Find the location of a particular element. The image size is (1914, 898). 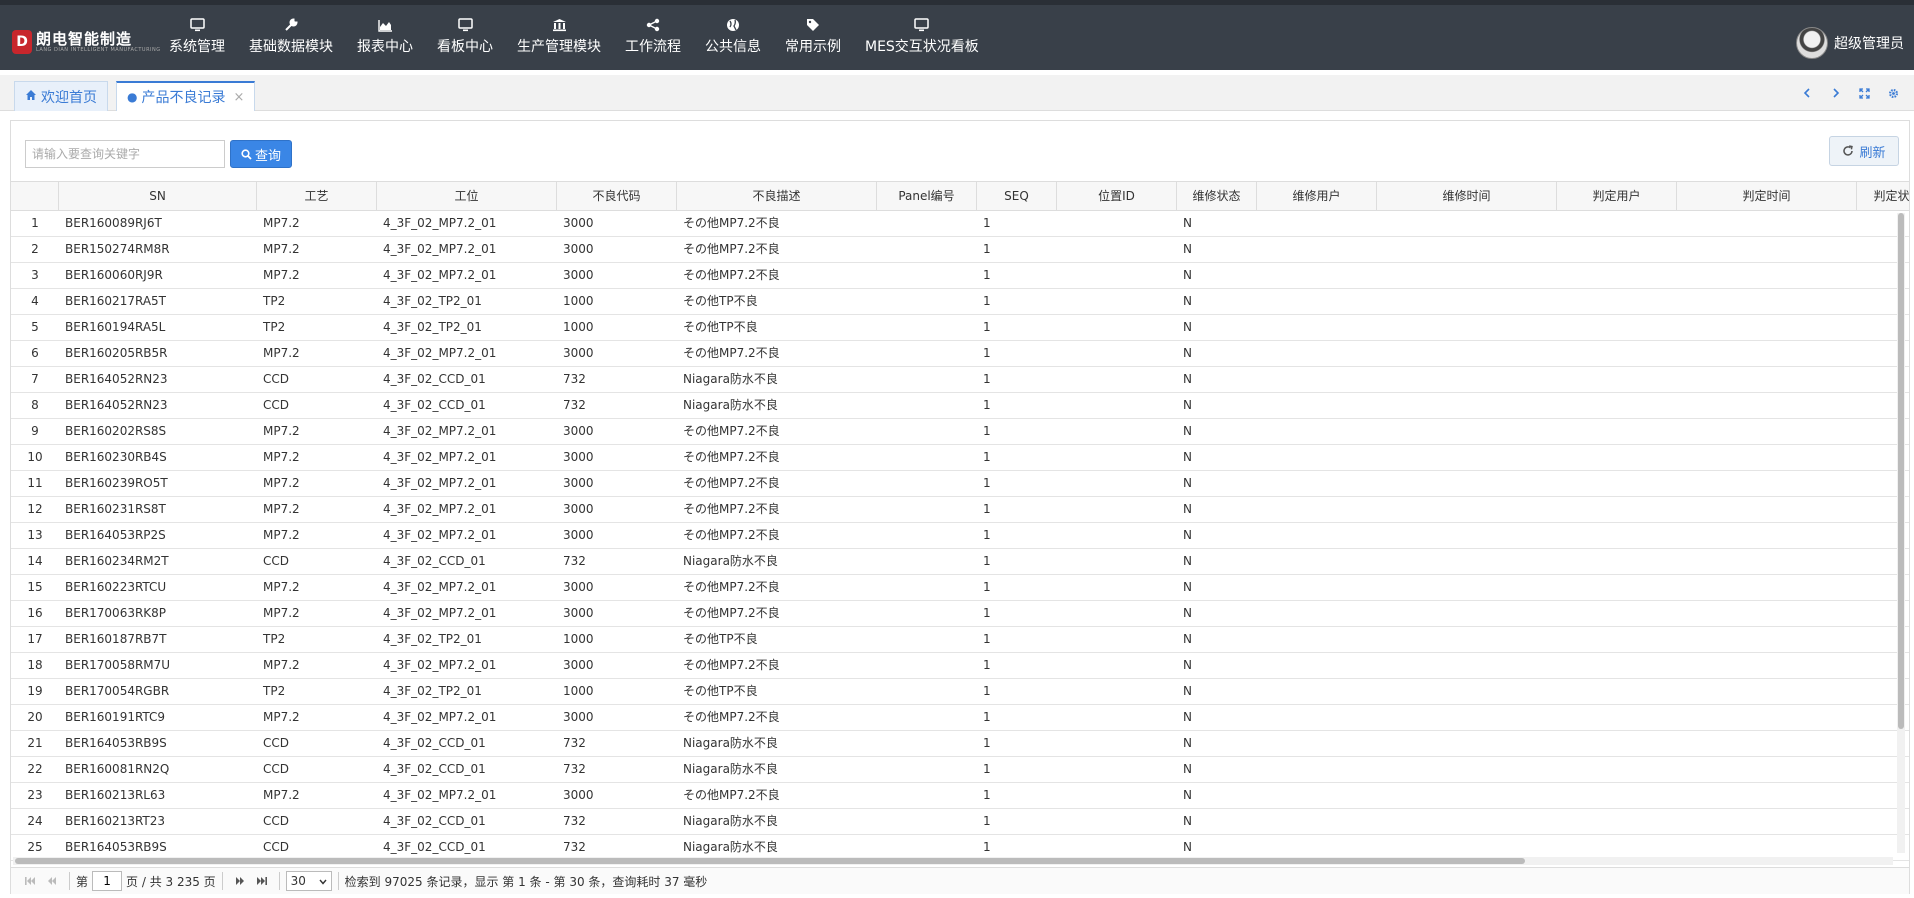

nav-label: 工作流程 is located at coordinates (653, 47).